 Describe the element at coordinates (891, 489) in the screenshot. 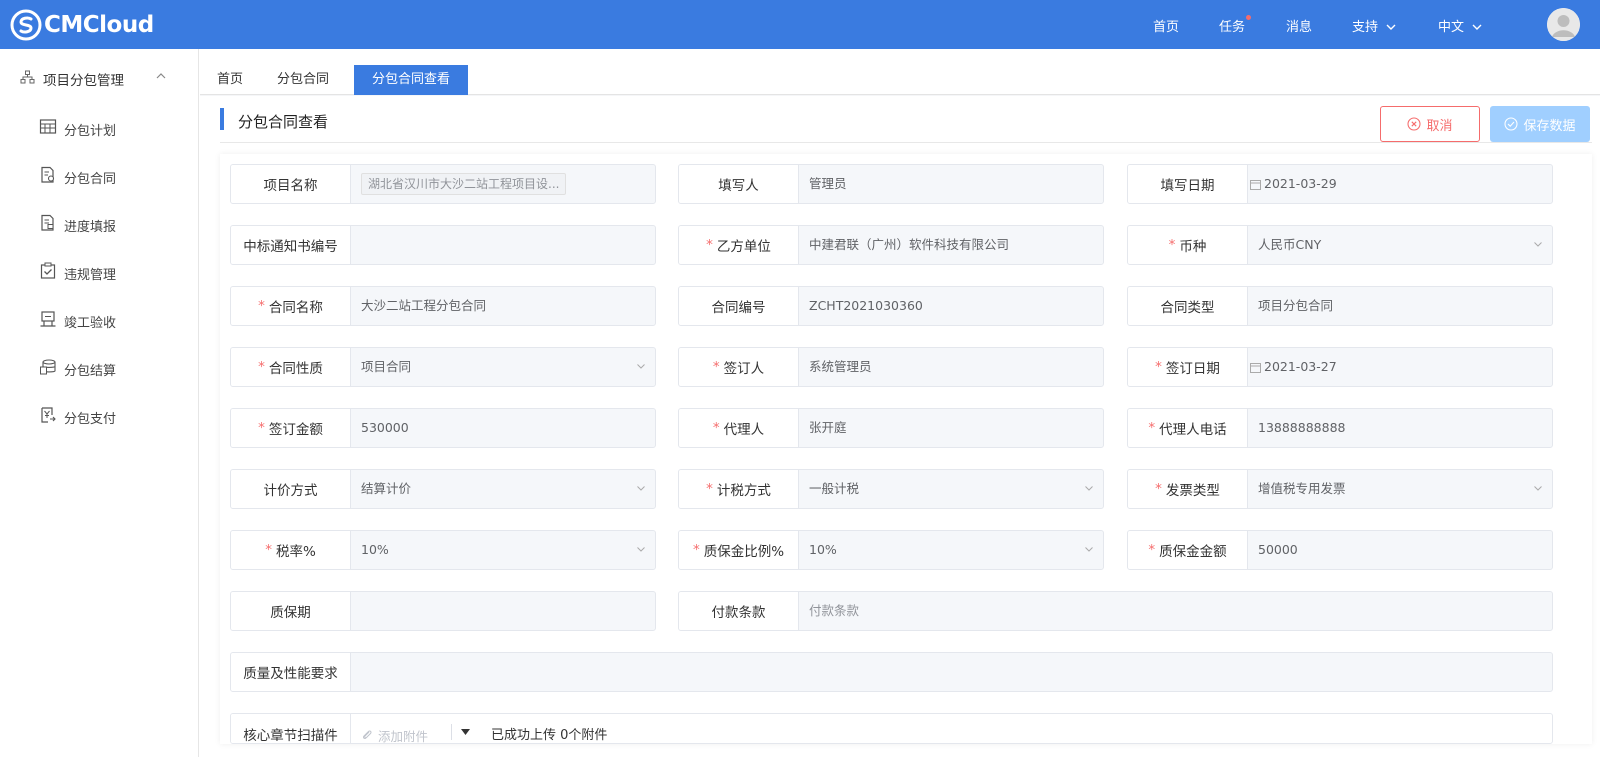

I see `field-tax-method: * 计税方式 一般计税` at that location.